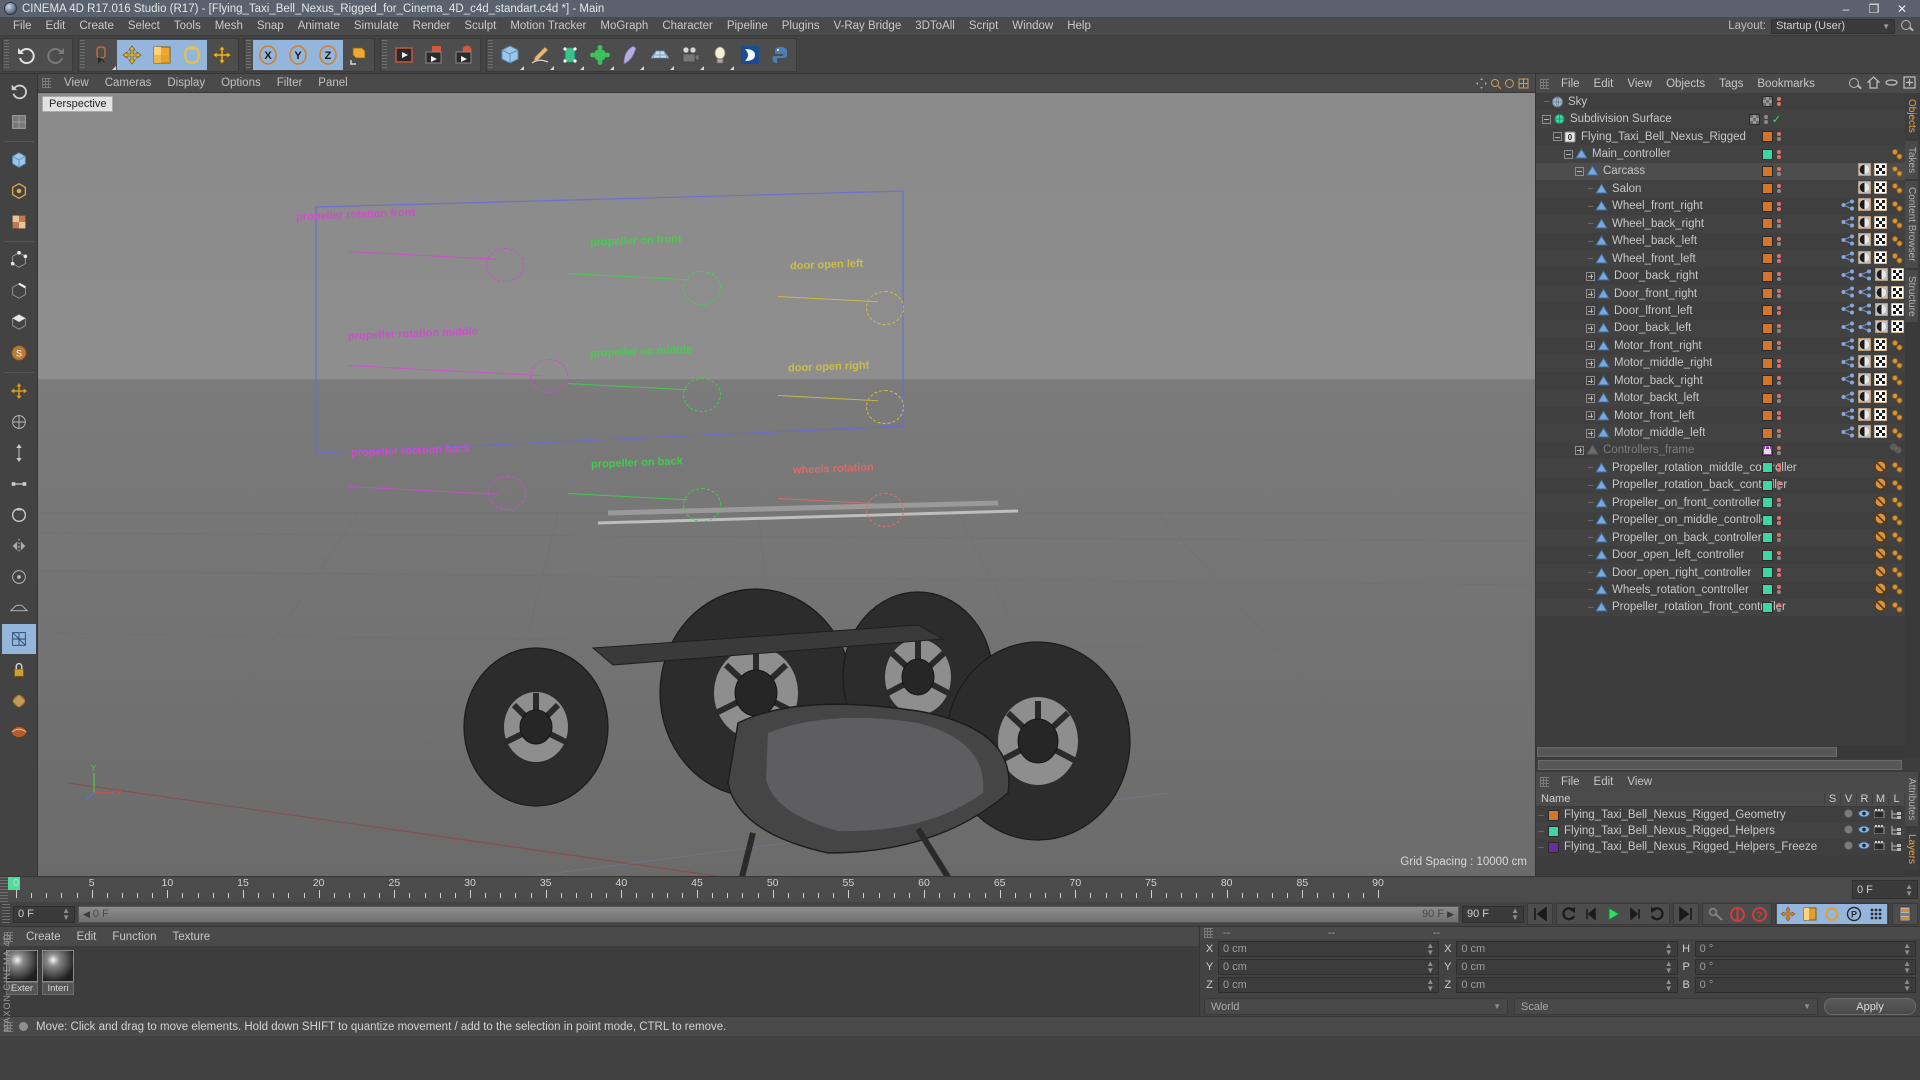 Image resolution: width=1920 pixels, height=1080 pixels. What do you see at coordinates (1728, 815) in the screenshot?
I see `layer-row: – Flying_Taxi_Bell_Nexus_Rigged_Geometry` at bounding box center [1728, 815].